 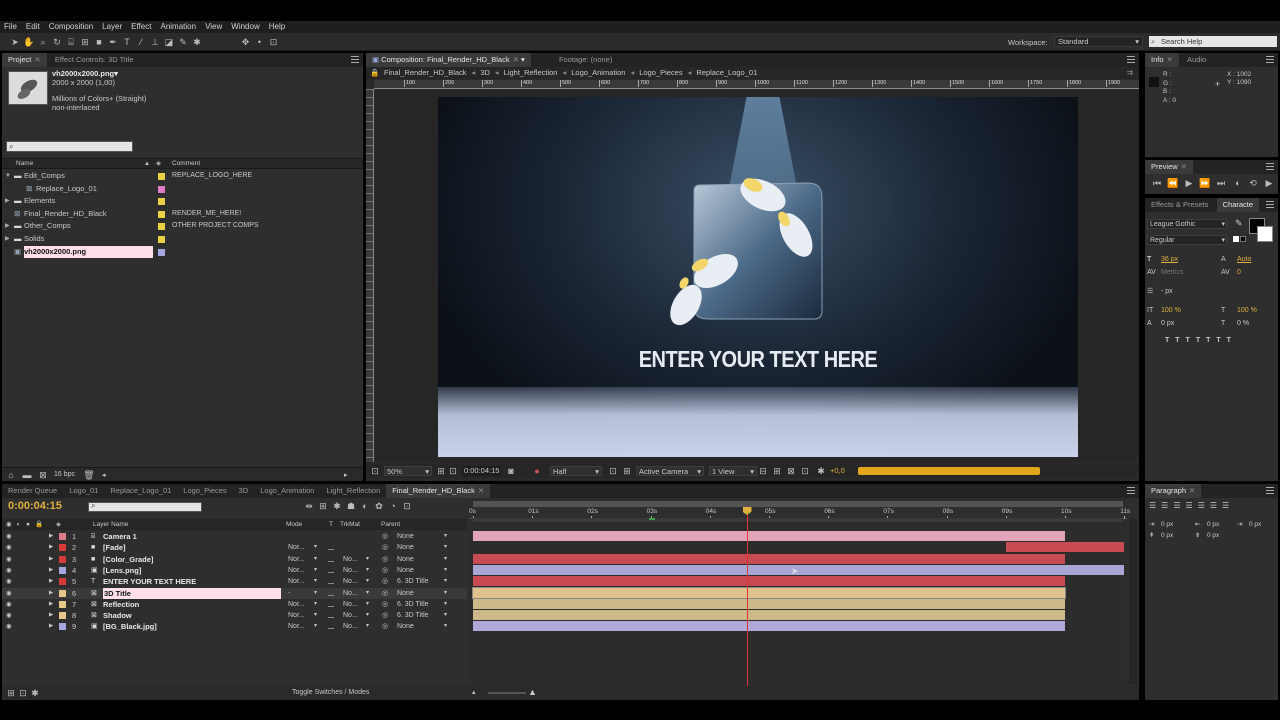 I want to click on show-channel-icon: ●, so click(x=537, y=471).